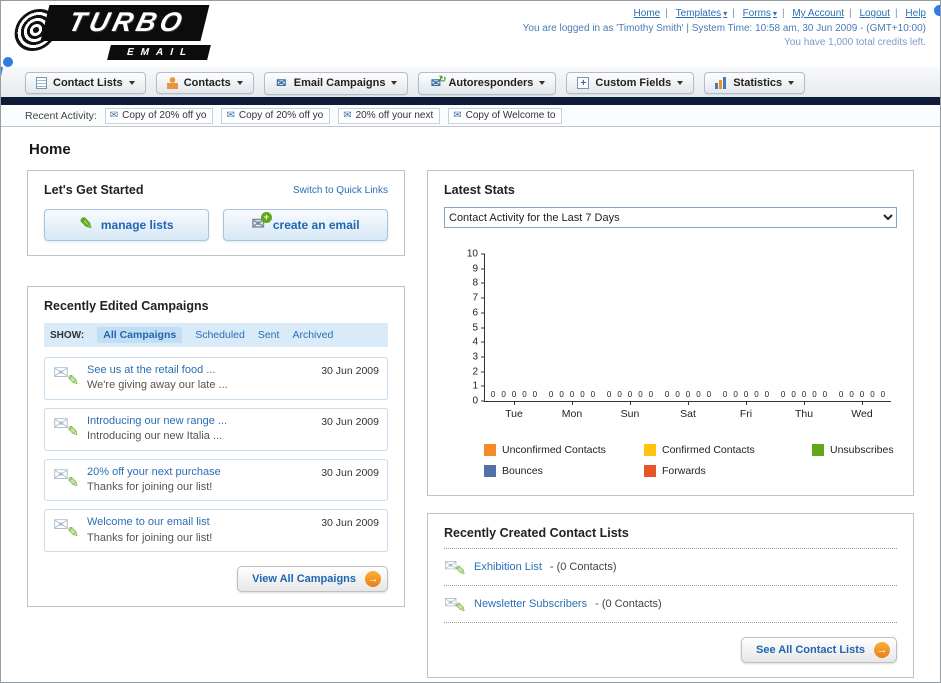 The height and width of the screenshot is (683, 941). I want to click on button-label: See All Contact Lists, so click(810, 650).